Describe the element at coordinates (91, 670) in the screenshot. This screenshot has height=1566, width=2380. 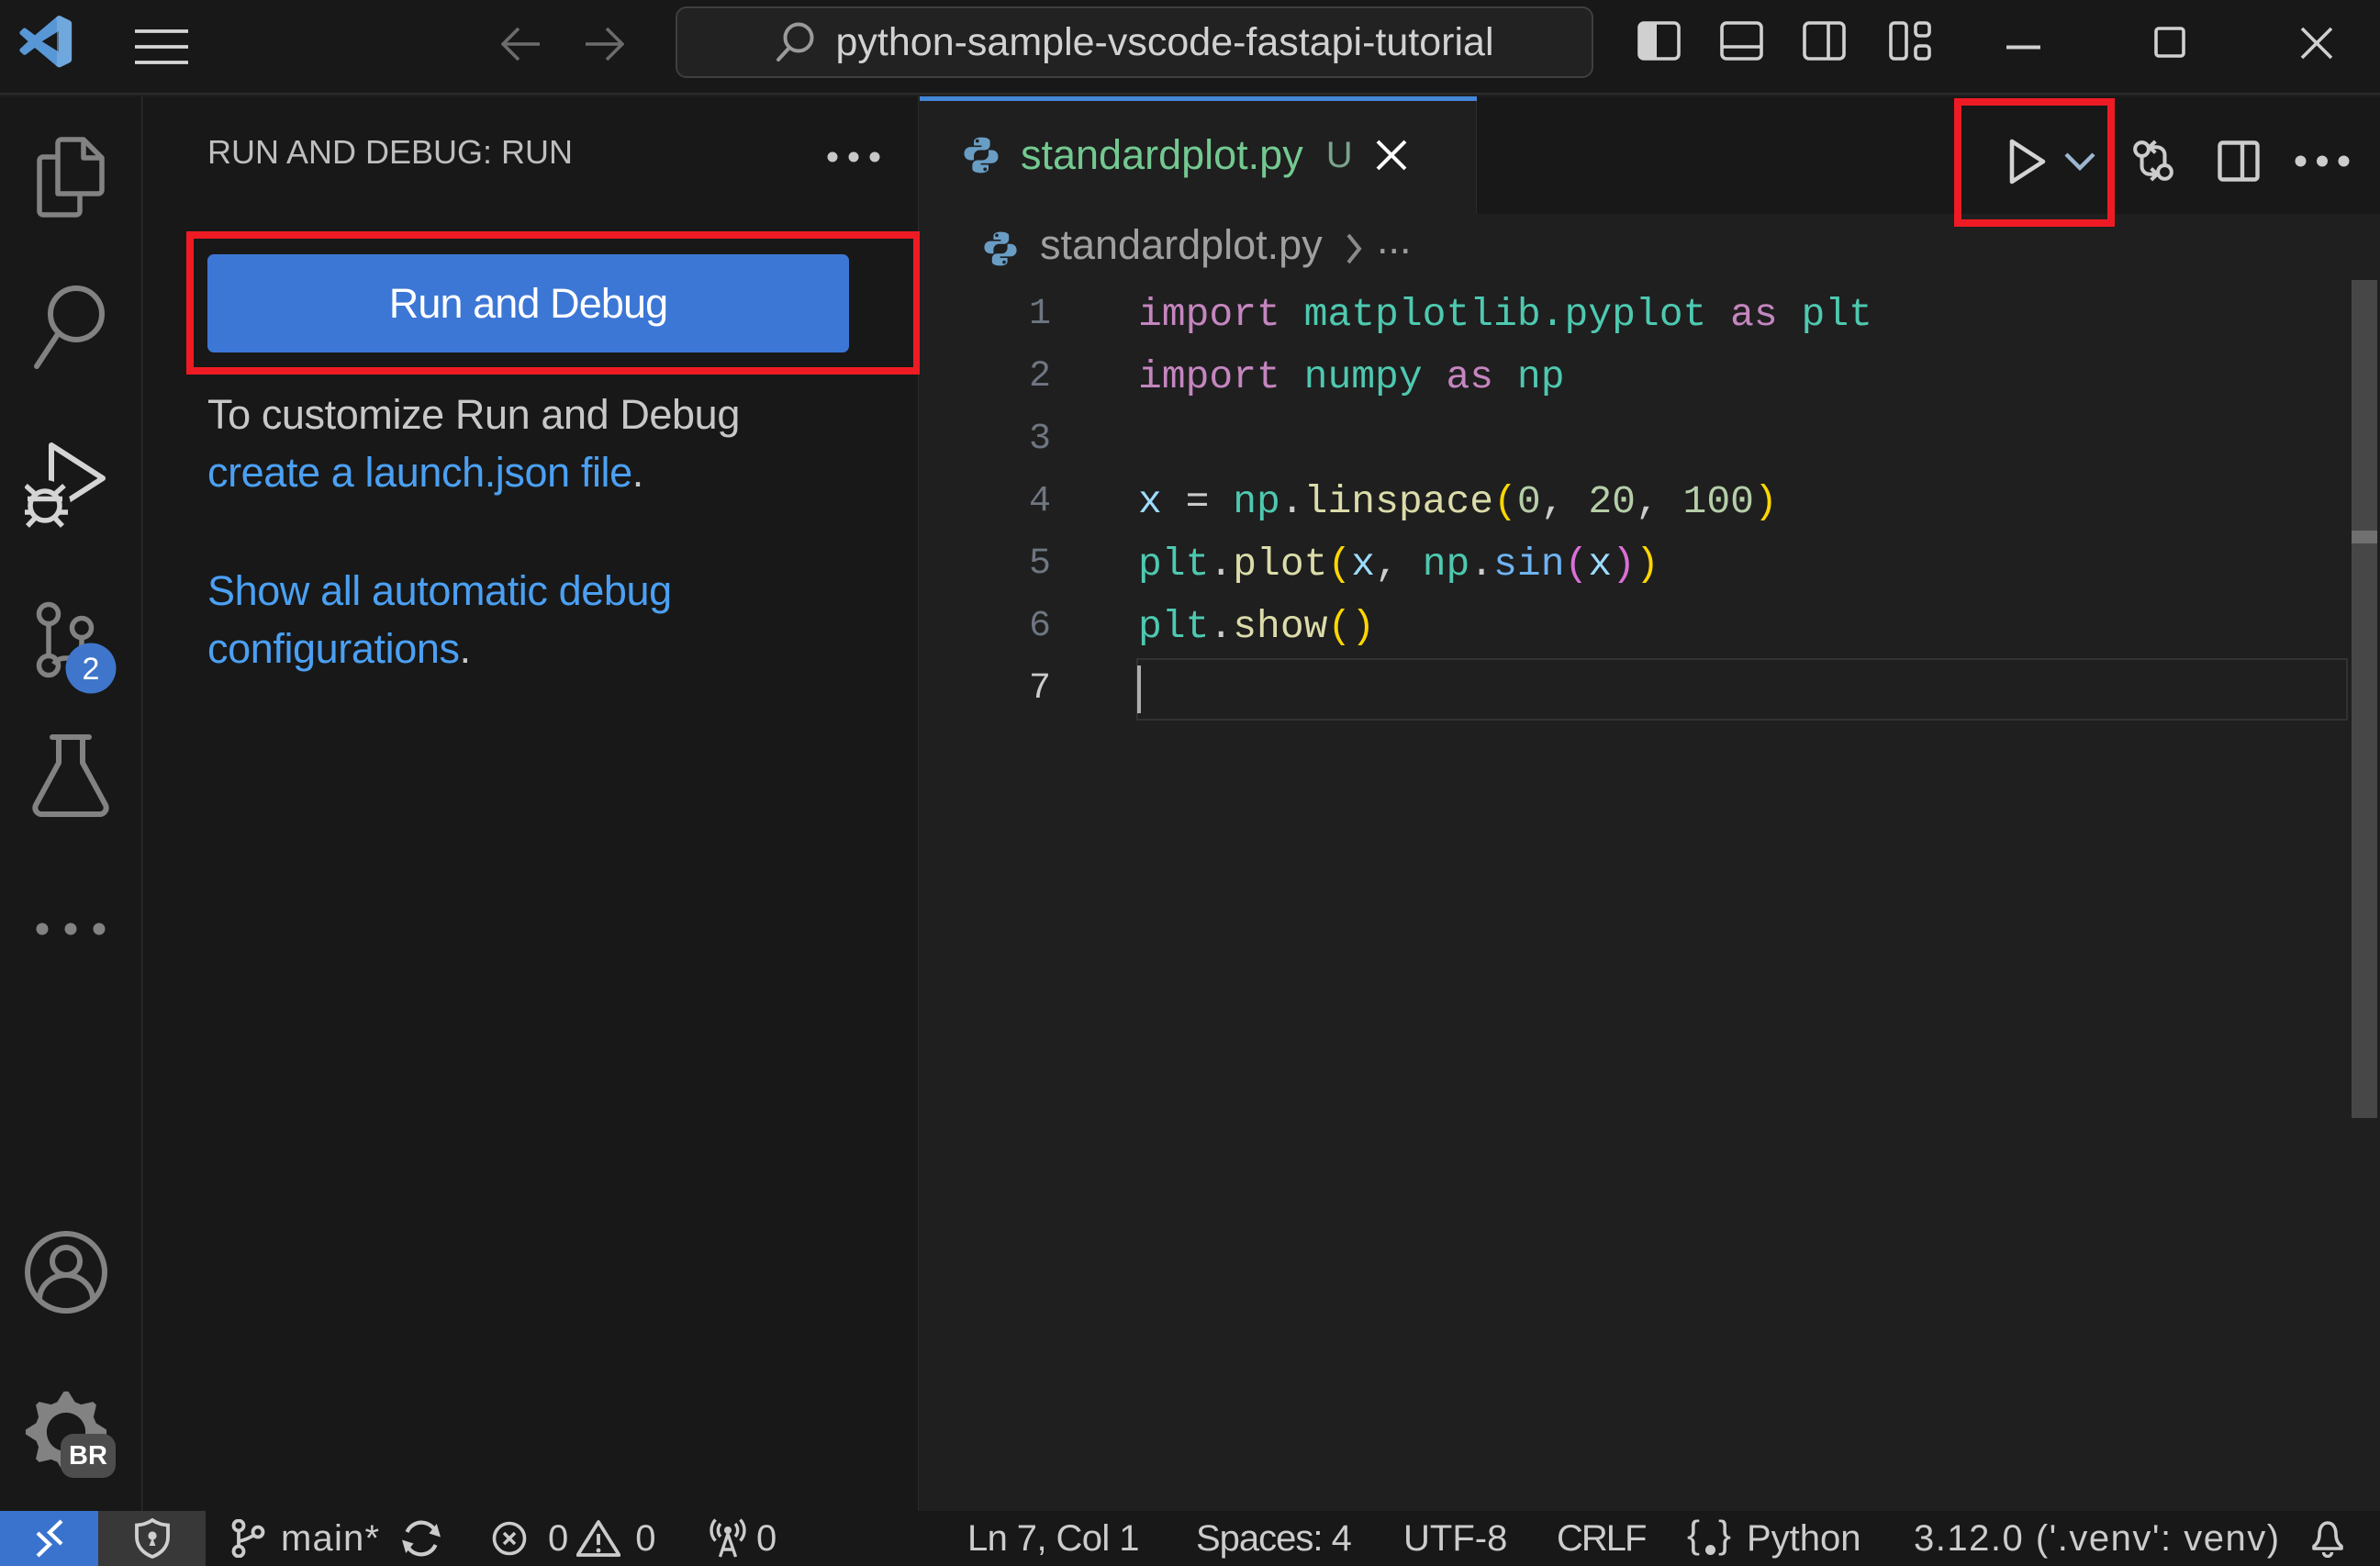
I see `svg-text: 2` at that location.